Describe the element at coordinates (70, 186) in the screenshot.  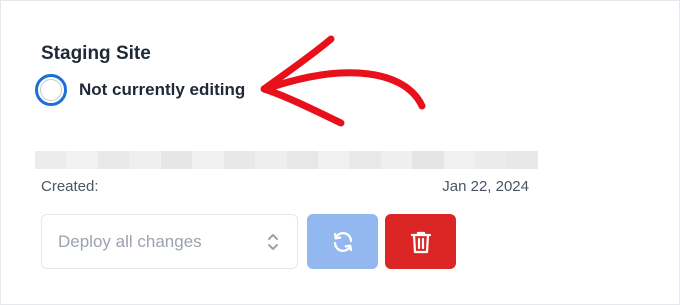
I see `created-label: Created:` at that location.